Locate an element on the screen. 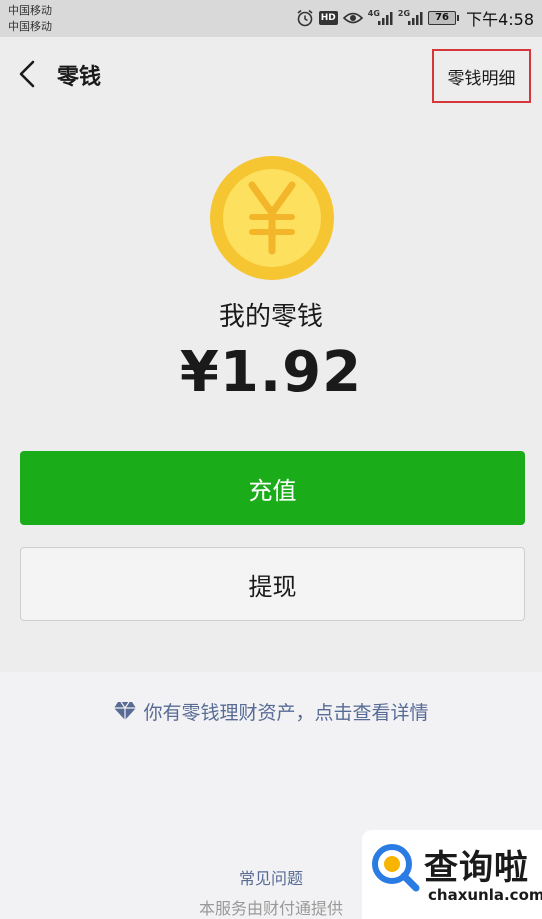  hd-label: HD is located at coordinates (328, 18).